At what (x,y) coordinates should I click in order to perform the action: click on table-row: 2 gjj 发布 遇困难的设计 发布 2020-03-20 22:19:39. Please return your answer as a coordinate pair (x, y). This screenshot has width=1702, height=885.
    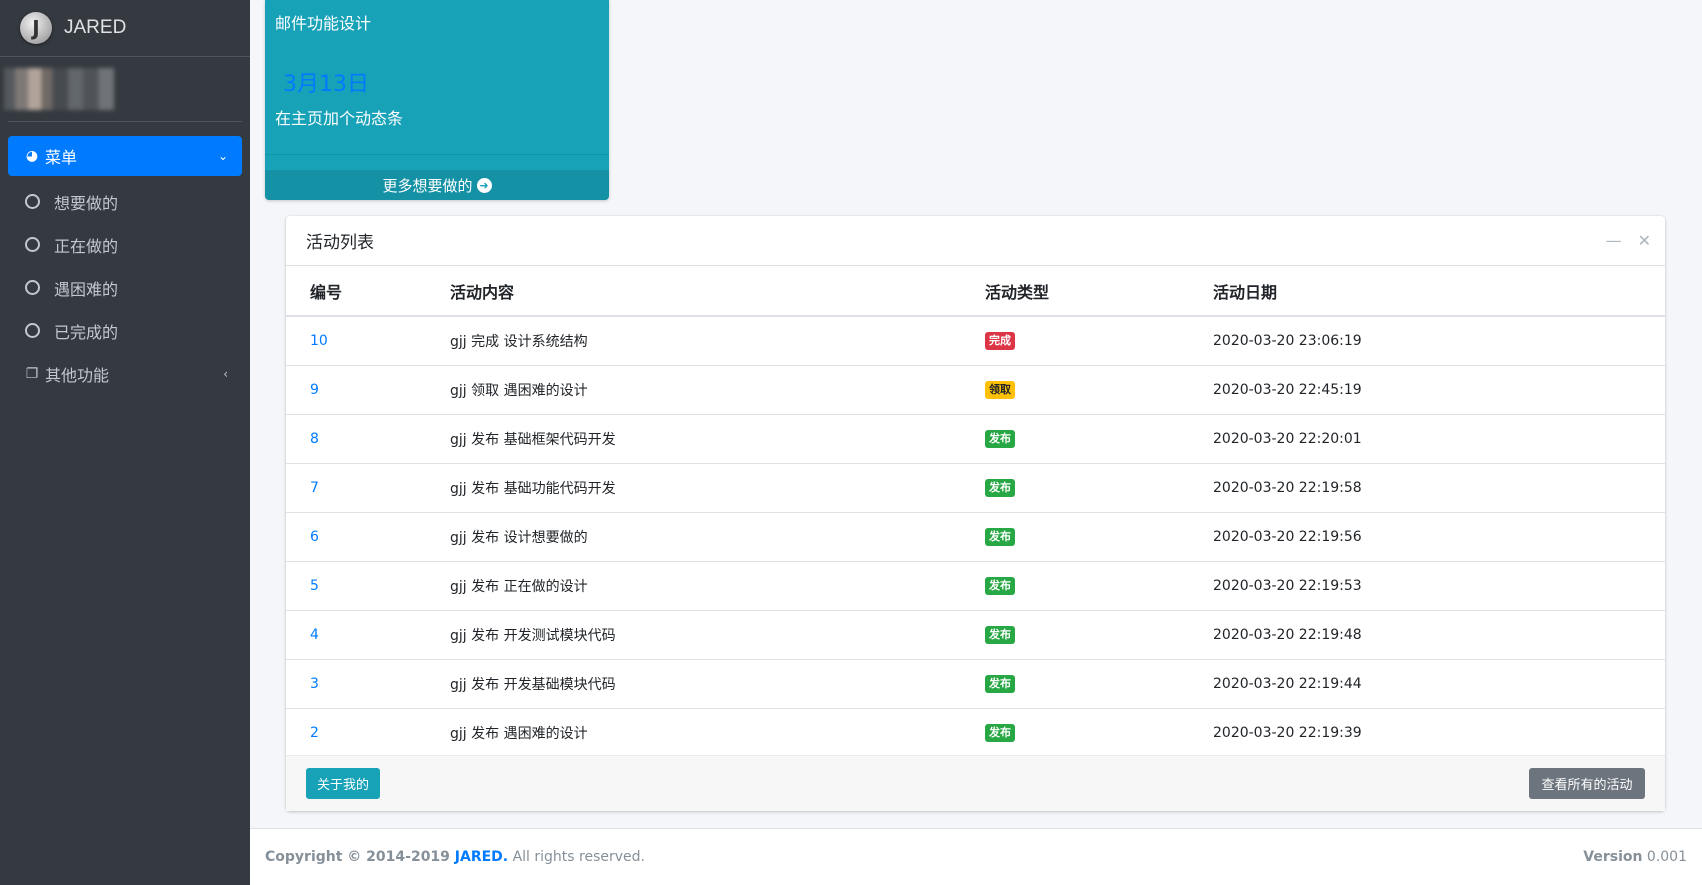
    Looking at the image, I should click on (975, 732).